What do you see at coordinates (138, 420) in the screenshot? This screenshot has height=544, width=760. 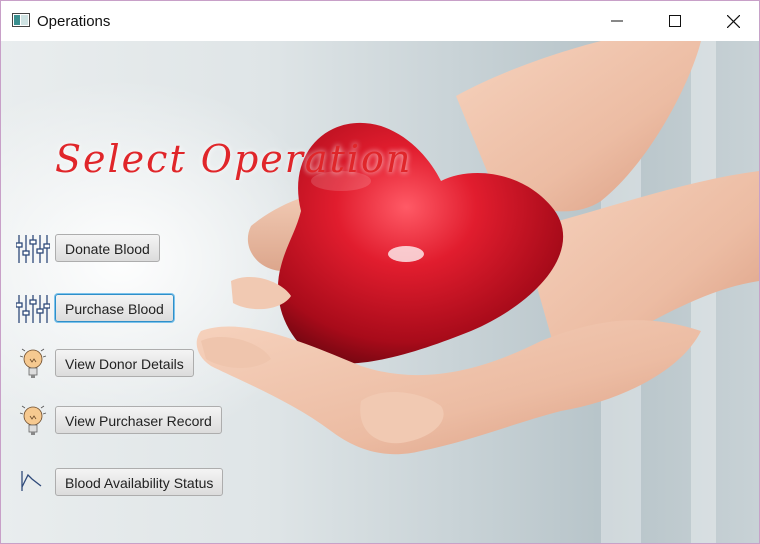 I see `view-purchaser-record-button: View Purchaser Record` at bounding box center [138, 420].